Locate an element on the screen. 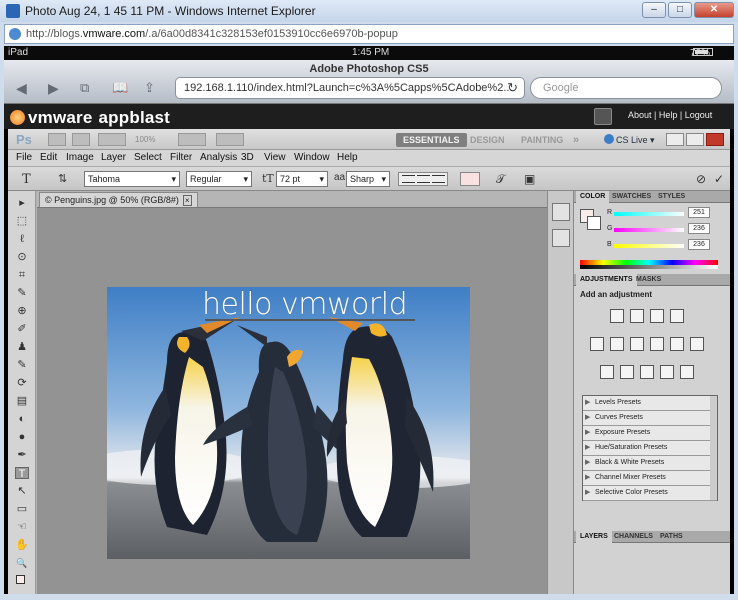 This screenshot has height=600, width=738. history-panel-icon is located at coordinates (561, 212).